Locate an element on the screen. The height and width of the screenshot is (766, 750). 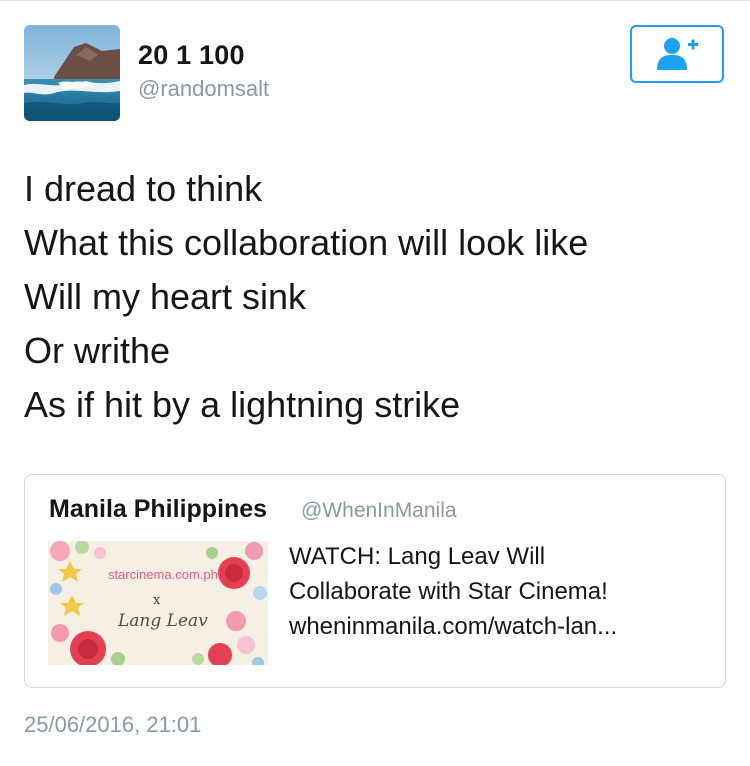
tweet-line: Will my heart sink is located at coordinates (165, 296).